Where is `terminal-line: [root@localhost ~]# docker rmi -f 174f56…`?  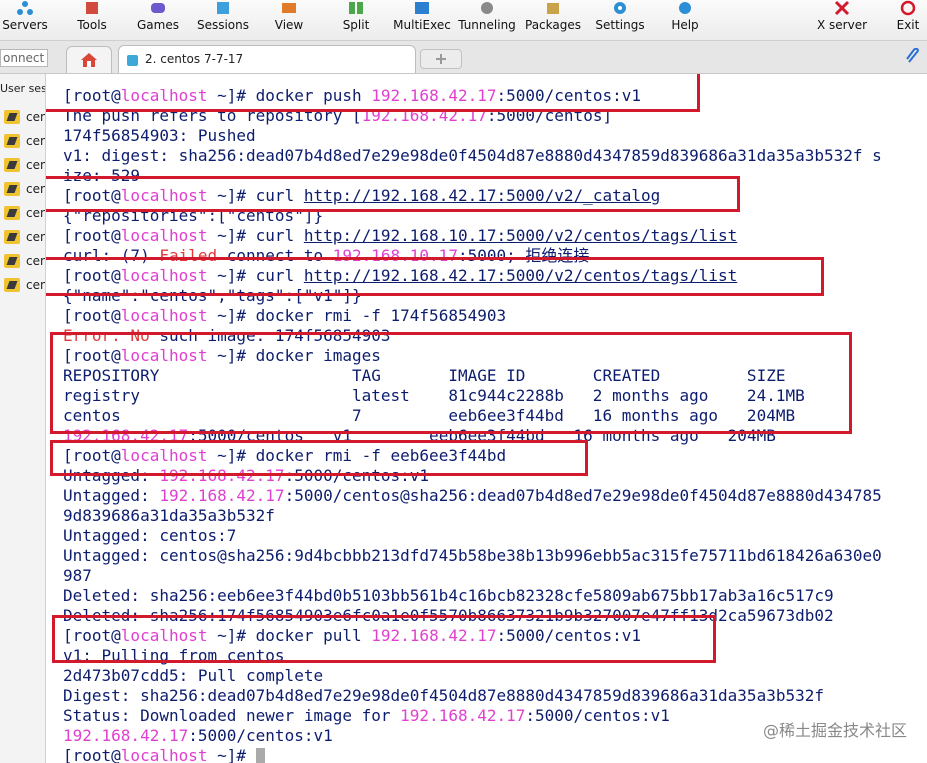
terminal-line: [root@localhost ~]# docker rmi -f 174f56… is located at coordinates (284, 316).